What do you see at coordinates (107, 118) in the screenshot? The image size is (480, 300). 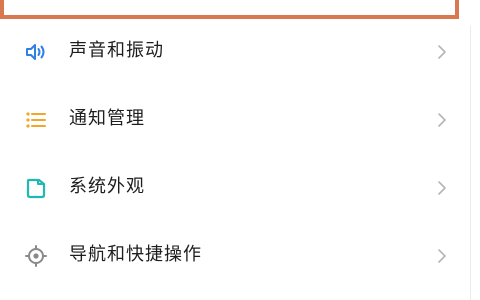 I see `settings-item-label: 通知管理` at bounding box center [107, 118].